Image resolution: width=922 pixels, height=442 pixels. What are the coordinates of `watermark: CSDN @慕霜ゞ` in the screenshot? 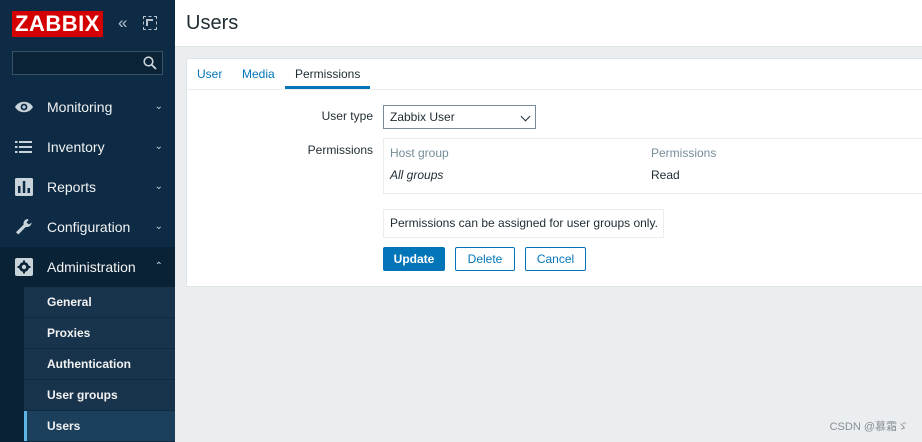 It's located at (868, 427).